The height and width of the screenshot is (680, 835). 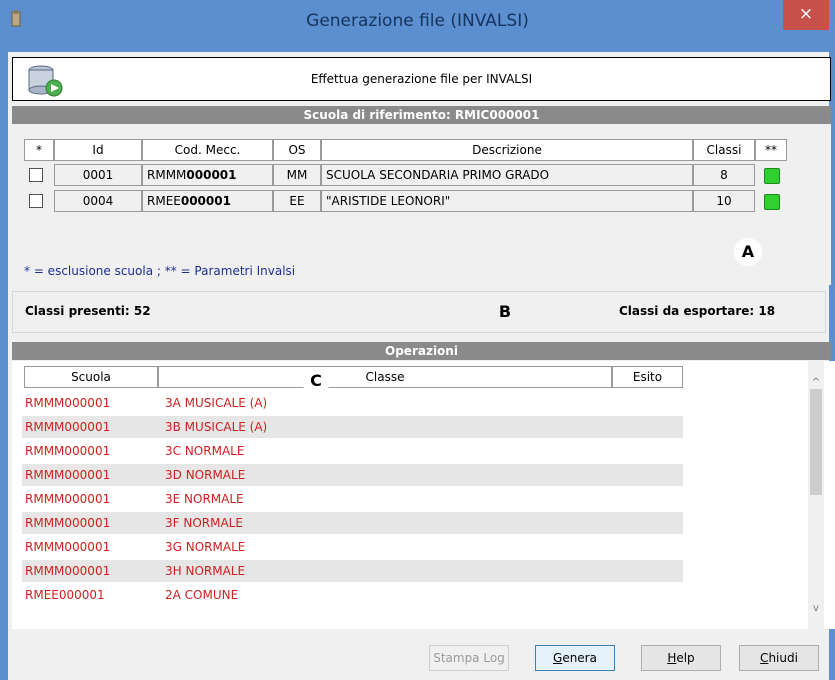 What do you see at coordinates (98, 150) in the screenshot?
I see `col-header-id: Id` at bounding box center [98, 150].